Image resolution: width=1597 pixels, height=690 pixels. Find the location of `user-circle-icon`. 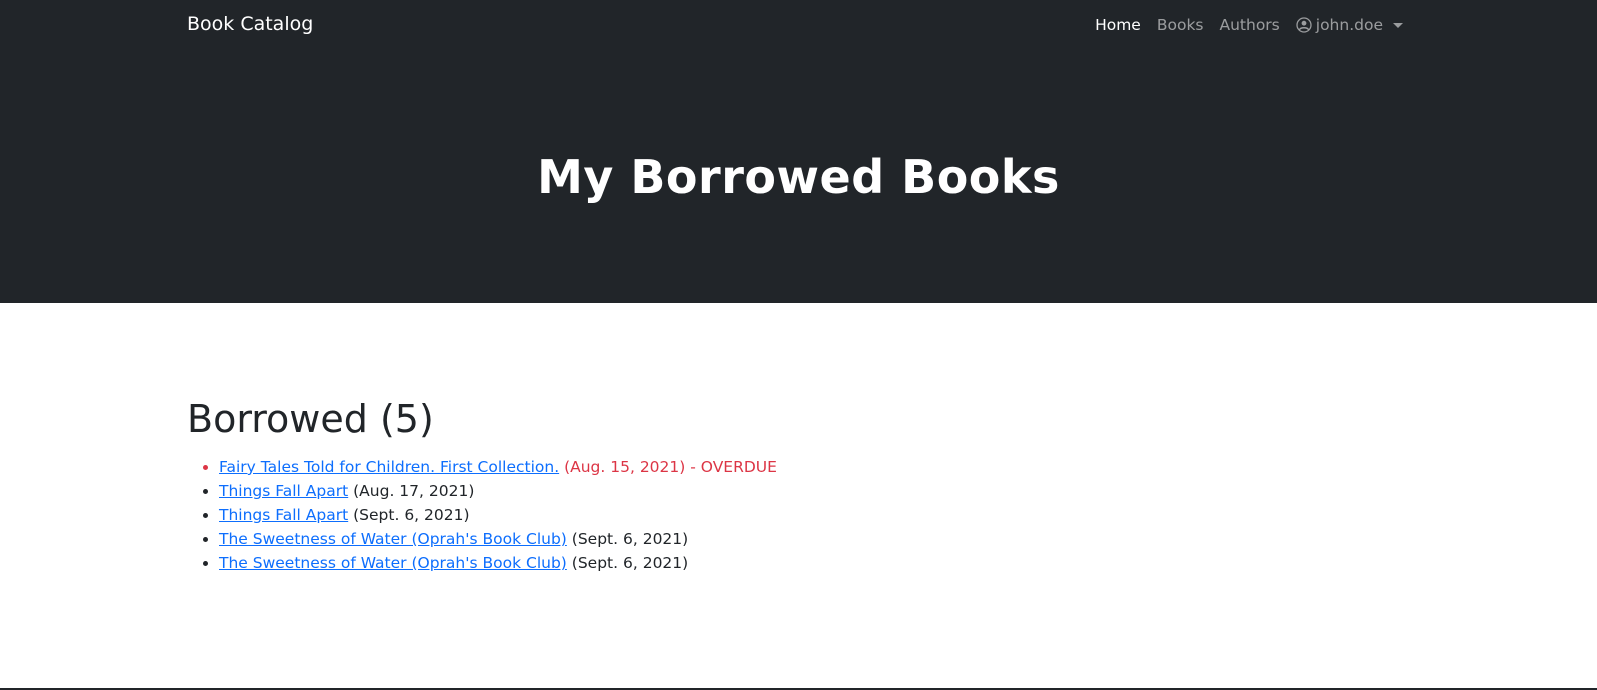

user-circle-icon is located at coordinates (1304, 25).